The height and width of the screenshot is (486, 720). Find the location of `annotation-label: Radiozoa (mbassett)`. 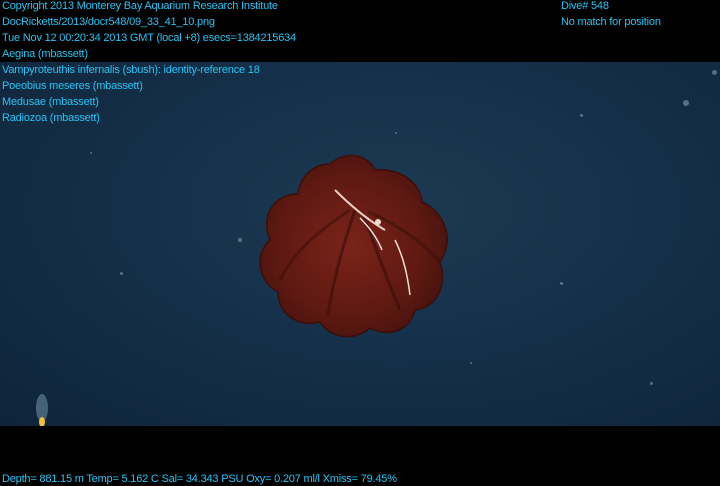

annotation-label: Radiozoa (mbassett) is located at coordinates (51, 118).